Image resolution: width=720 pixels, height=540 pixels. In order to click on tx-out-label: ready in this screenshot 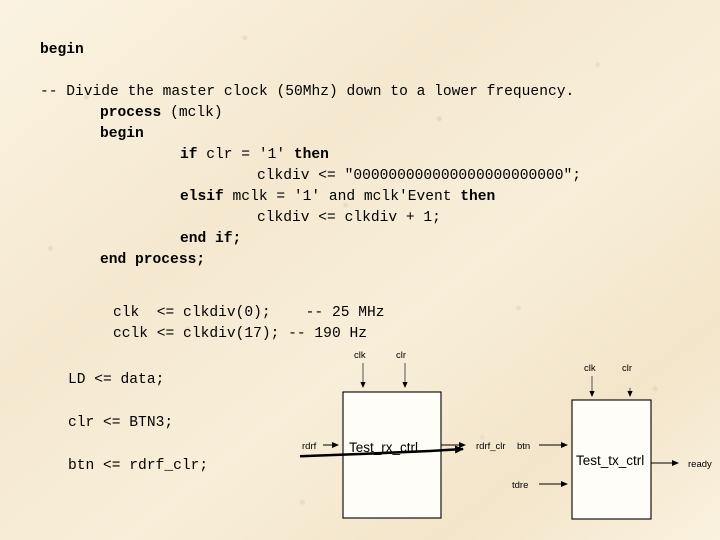, I will do `click(700, 464)`.